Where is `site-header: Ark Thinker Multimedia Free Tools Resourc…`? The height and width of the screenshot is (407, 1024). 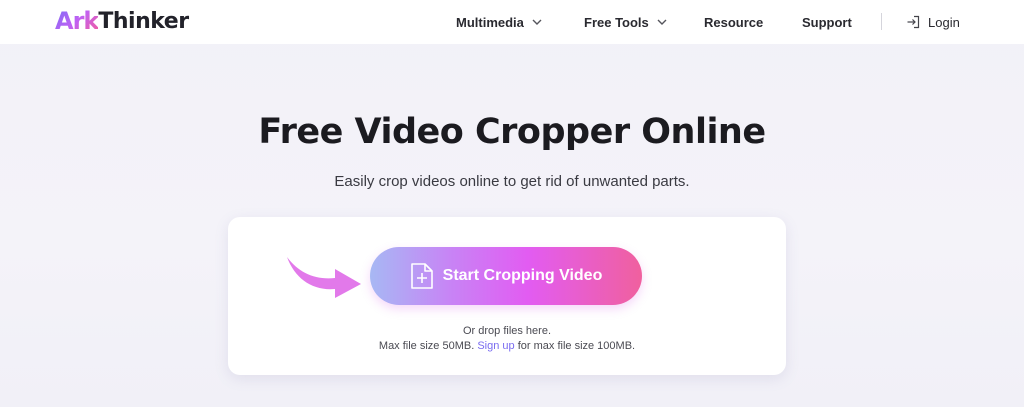
site-header: Ark Thinker Multimedia Free Tools Resourc… is located at coordinates (512, 22).